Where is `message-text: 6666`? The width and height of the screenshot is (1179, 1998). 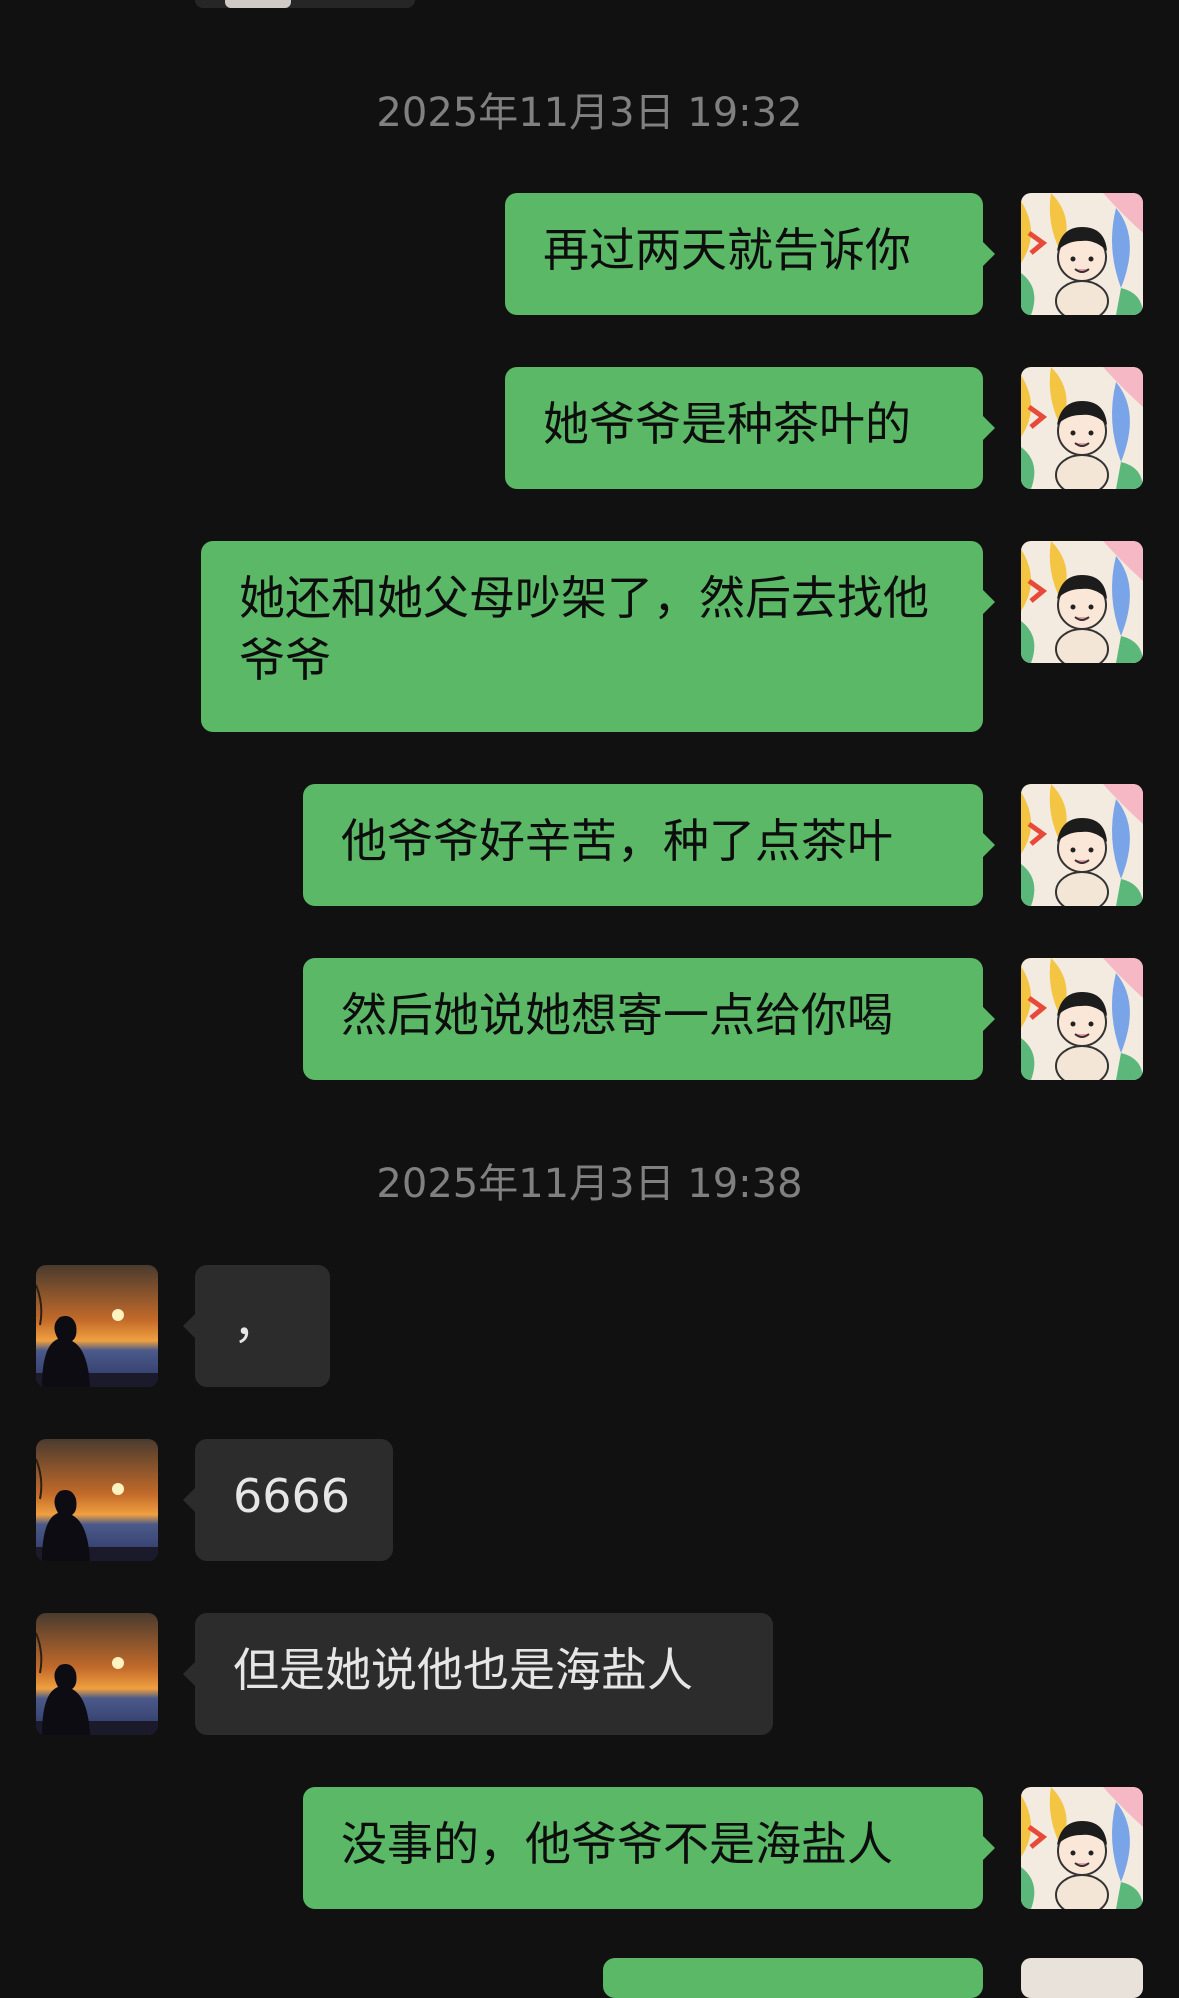 message-text: 6666 is located at coordinates (292, 1496).